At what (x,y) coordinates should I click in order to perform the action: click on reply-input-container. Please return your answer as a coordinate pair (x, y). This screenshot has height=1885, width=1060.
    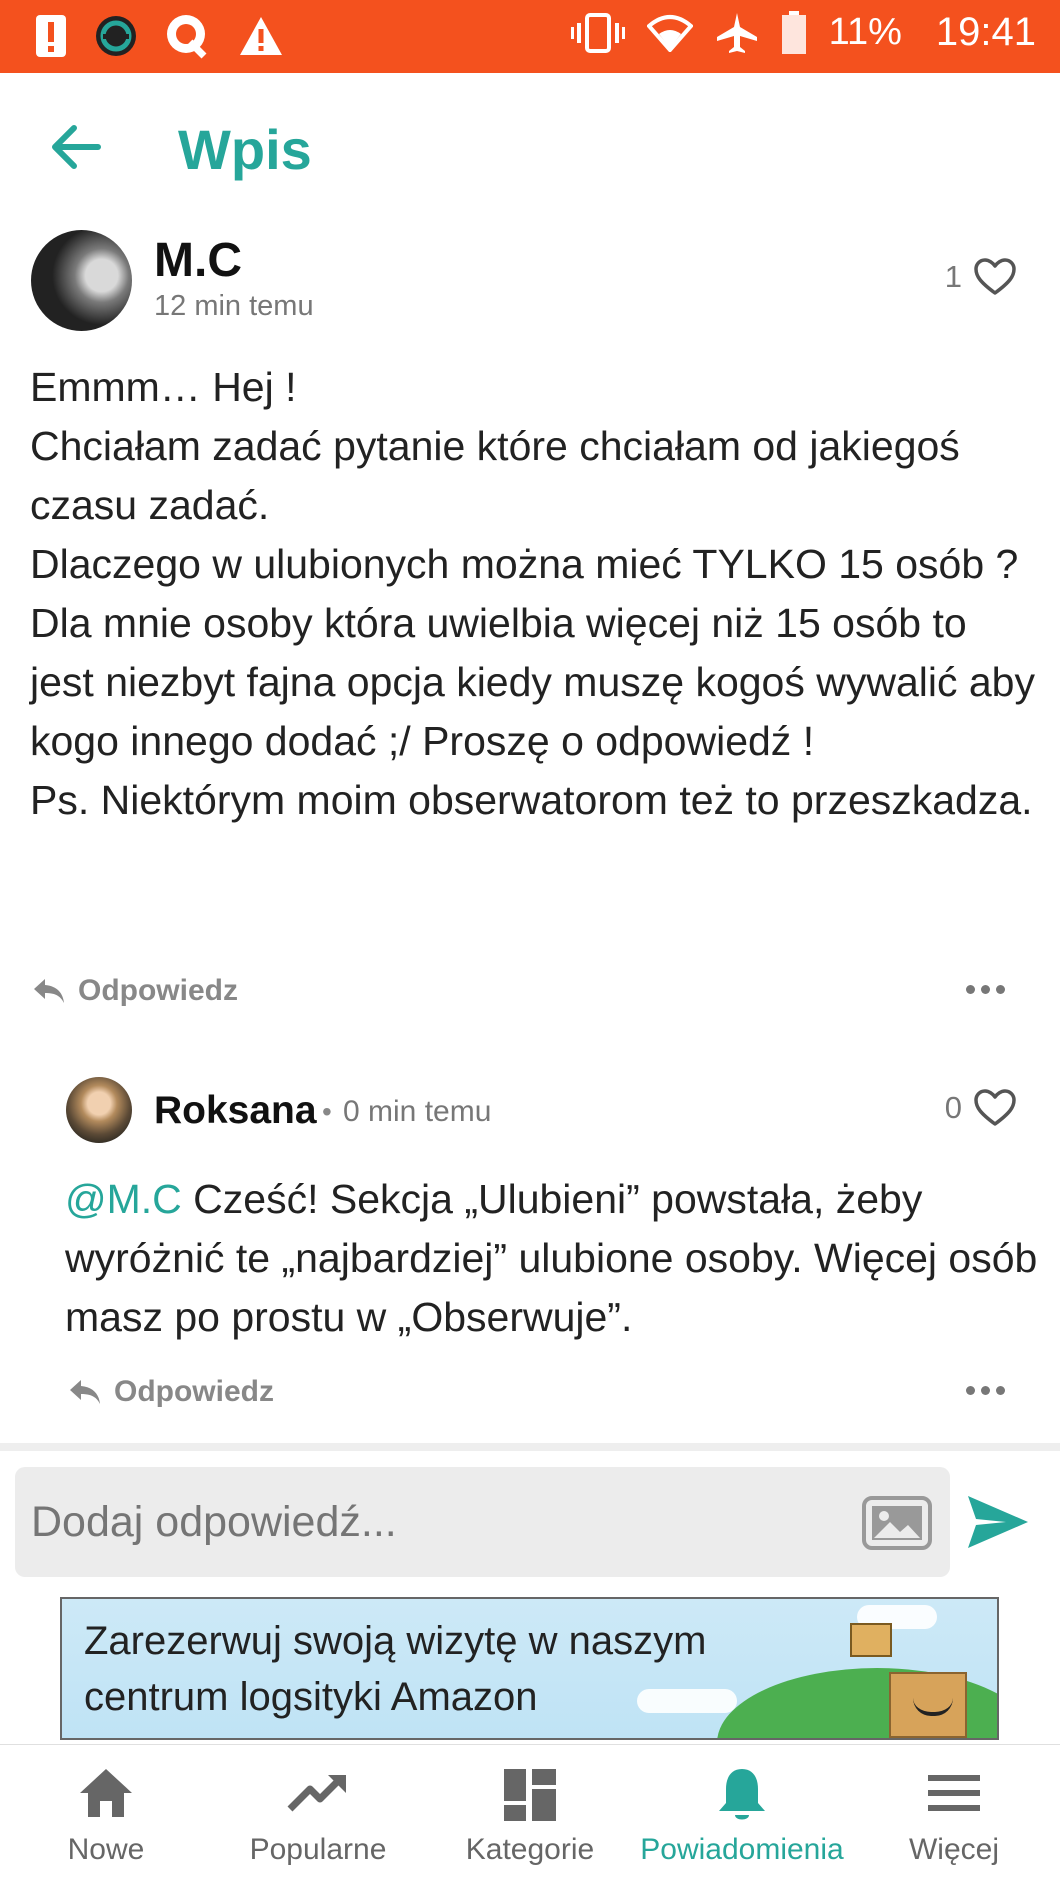
    Looking at the image, I should click on (482, 1522).